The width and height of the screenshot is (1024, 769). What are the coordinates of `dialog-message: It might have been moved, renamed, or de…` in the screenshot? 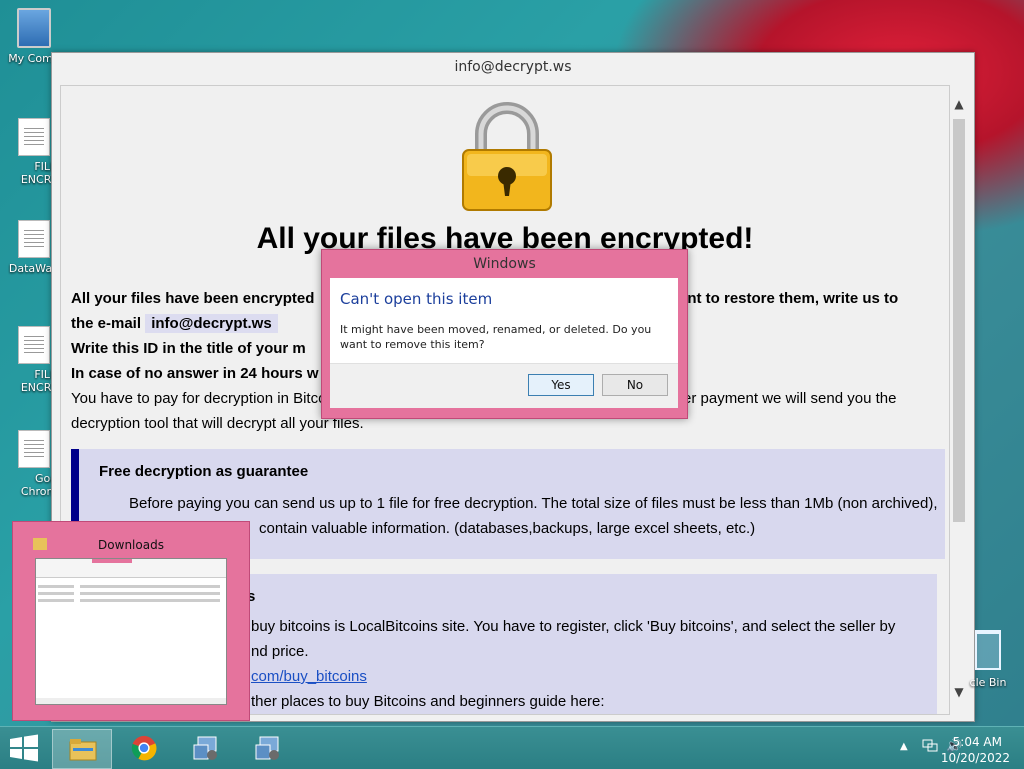 It's located at (496, 337).